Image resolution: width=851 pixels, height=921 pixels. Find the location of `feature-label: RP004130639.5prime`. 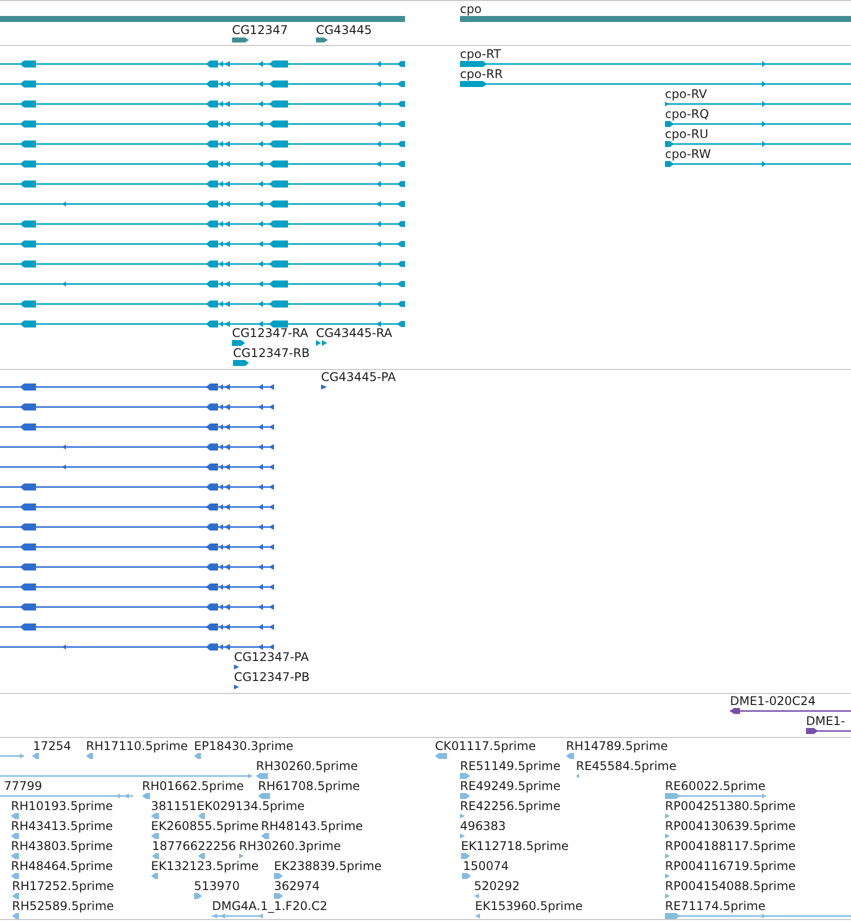

feature-label: RP004130639.5prime is located at coordinates (730, 826).